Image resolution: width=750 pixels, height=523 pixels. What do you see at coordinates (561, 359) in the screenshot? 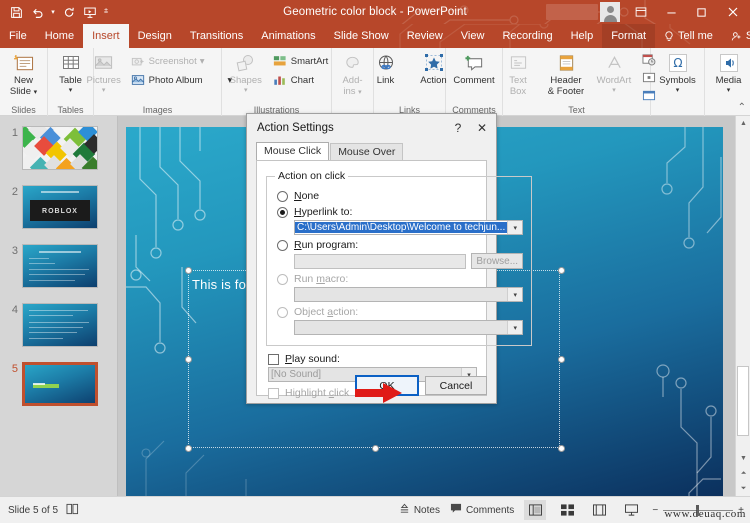
I see `resize-handle-middle-right` at bounding box center [561, 359].